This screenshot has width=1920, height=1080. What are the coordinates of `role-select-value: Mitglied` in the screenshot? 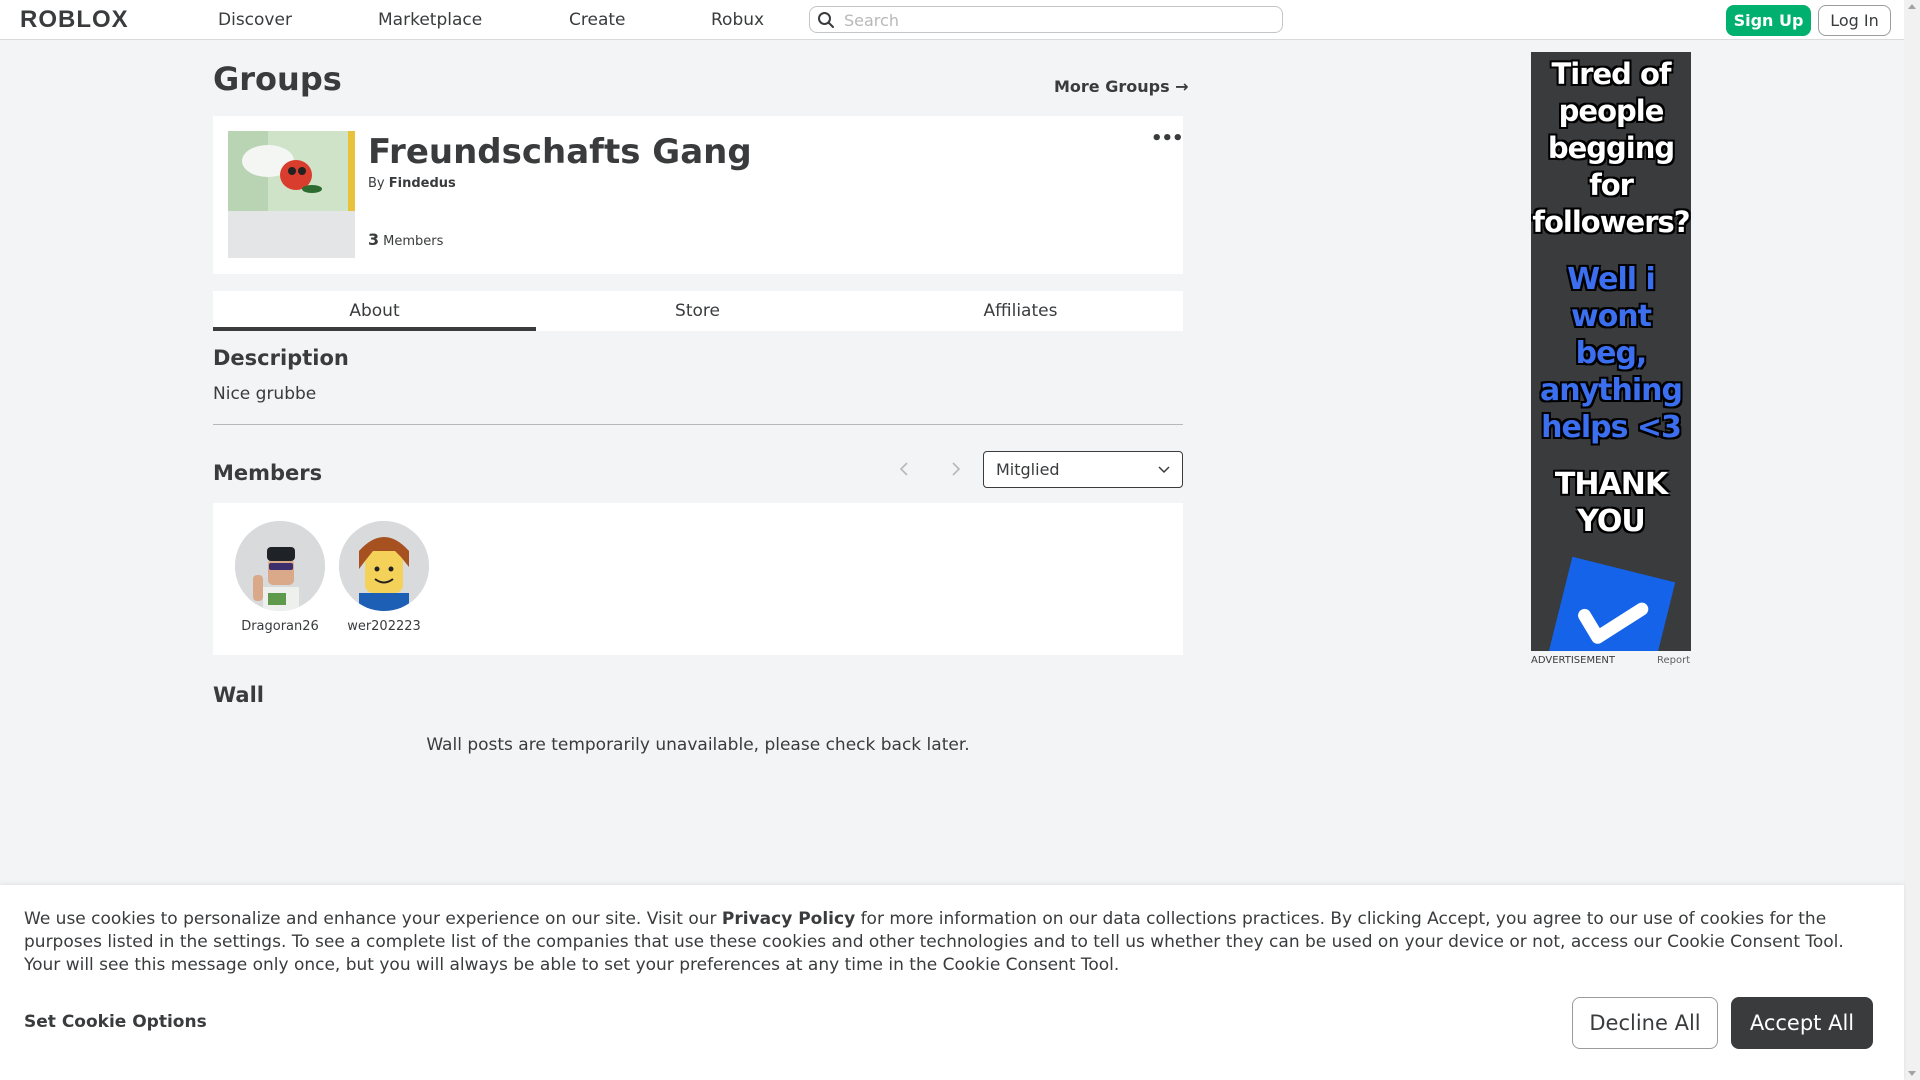 It's located at (1028, 469).